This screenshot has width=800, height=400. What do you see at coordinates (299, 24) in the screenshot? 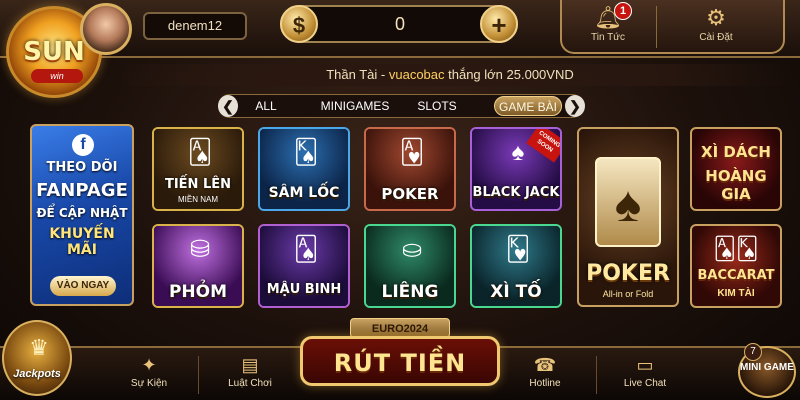
I see `coin-icon: $` at bounding box center [299, 24].